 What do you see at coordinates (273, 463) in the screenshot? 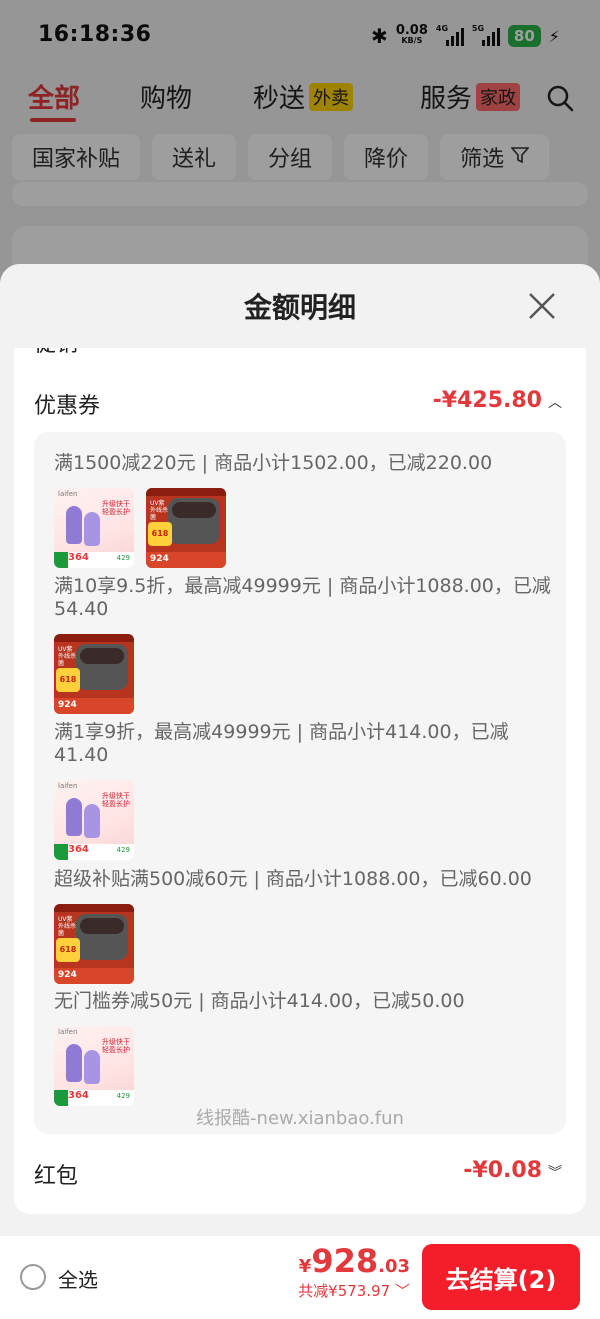
I see `coupon-rule-text: 满1500减220元 | 商品小计1502.00，已减220.00` at bounding box center [273, 463].